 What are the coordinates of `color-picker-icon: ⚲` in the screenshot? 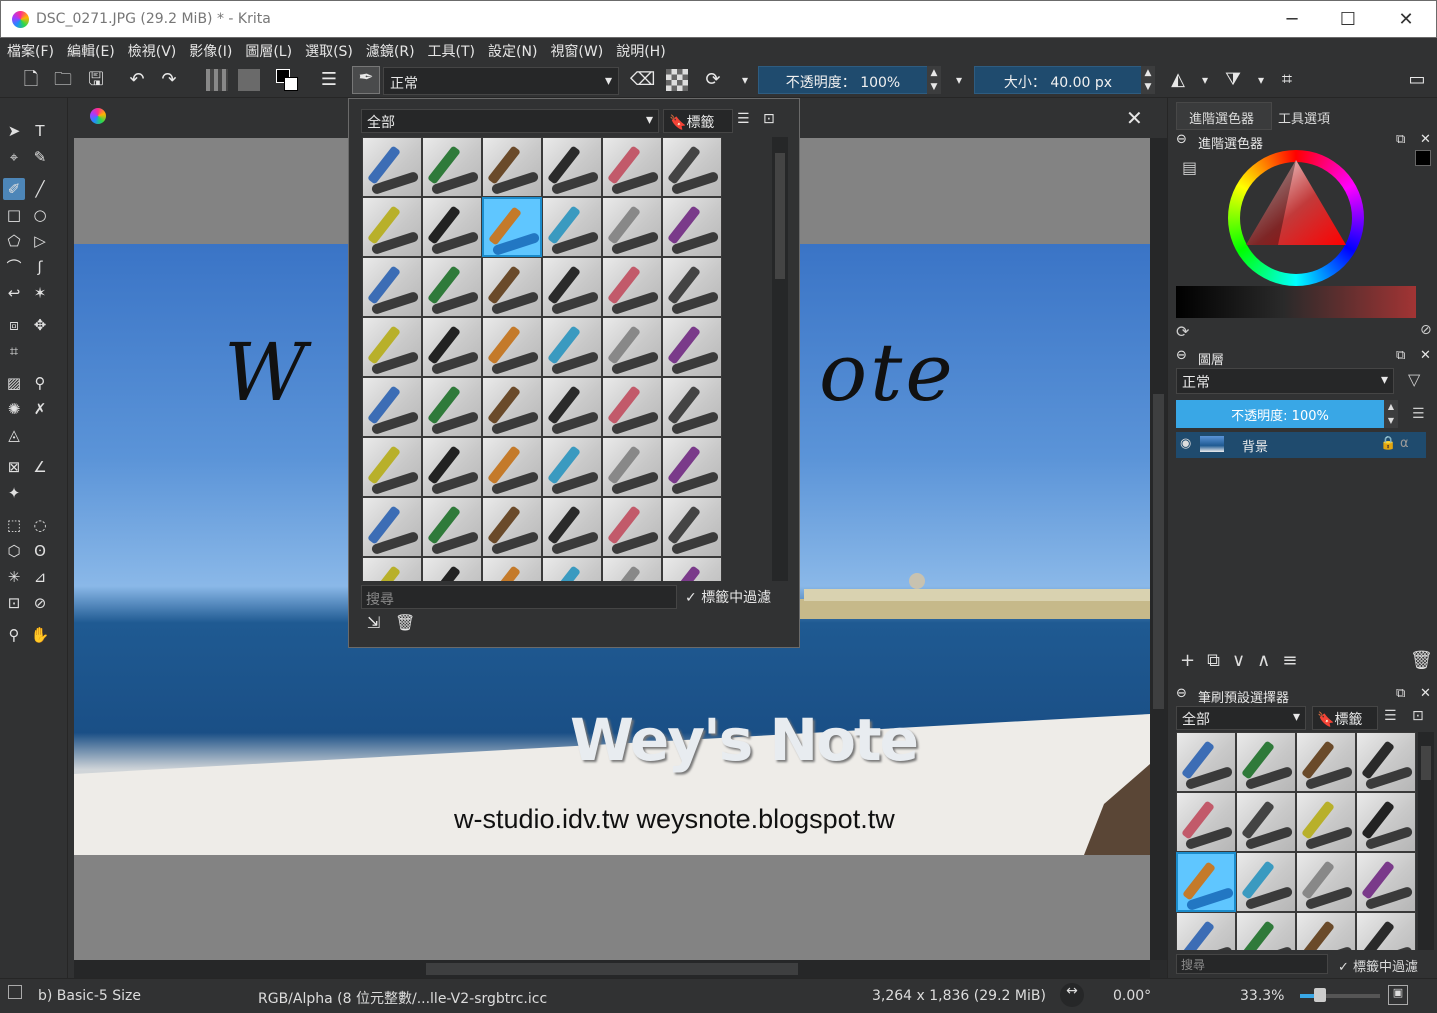 It's located at (40, 383).